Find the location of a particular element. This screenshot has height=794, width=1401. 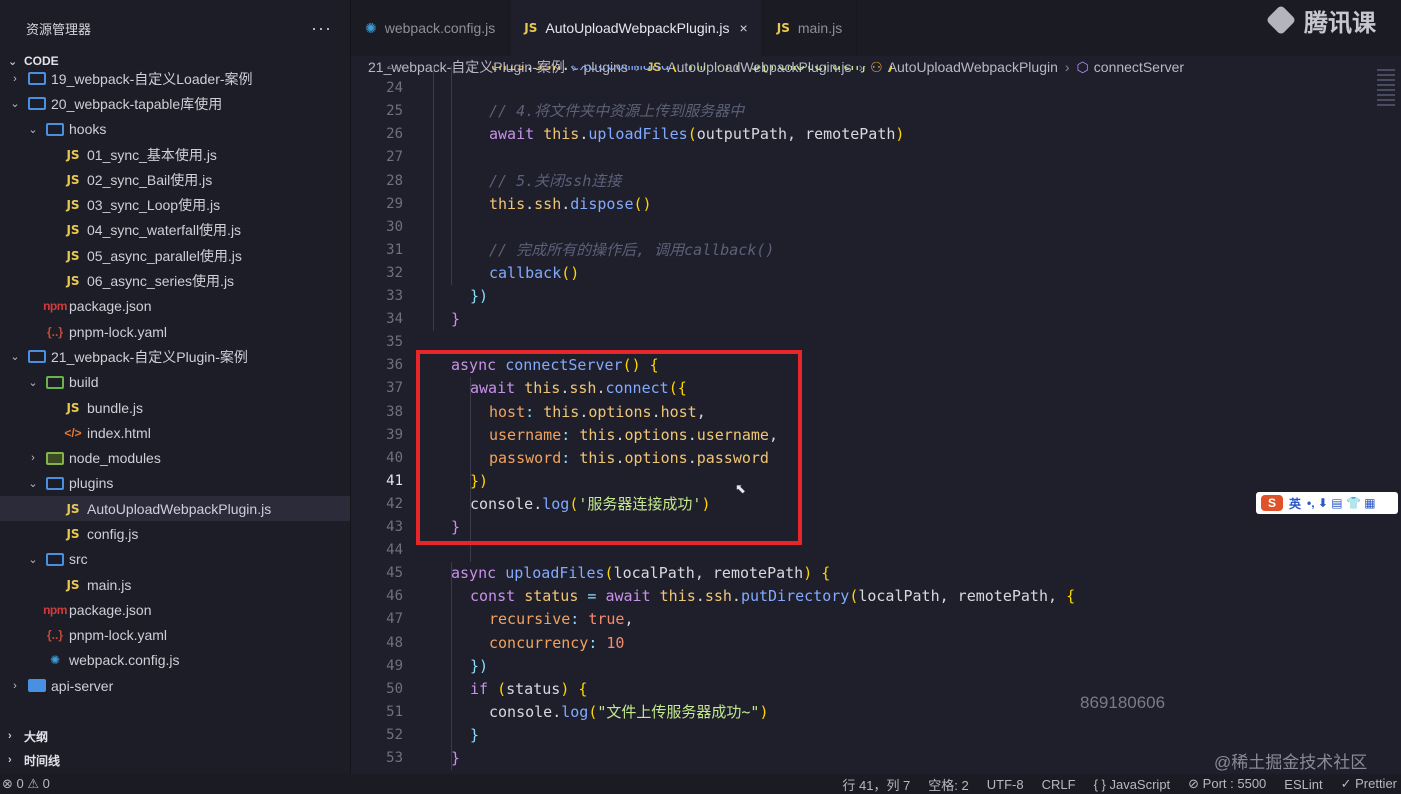

code-token: ) is located at coordinates (900, 134).